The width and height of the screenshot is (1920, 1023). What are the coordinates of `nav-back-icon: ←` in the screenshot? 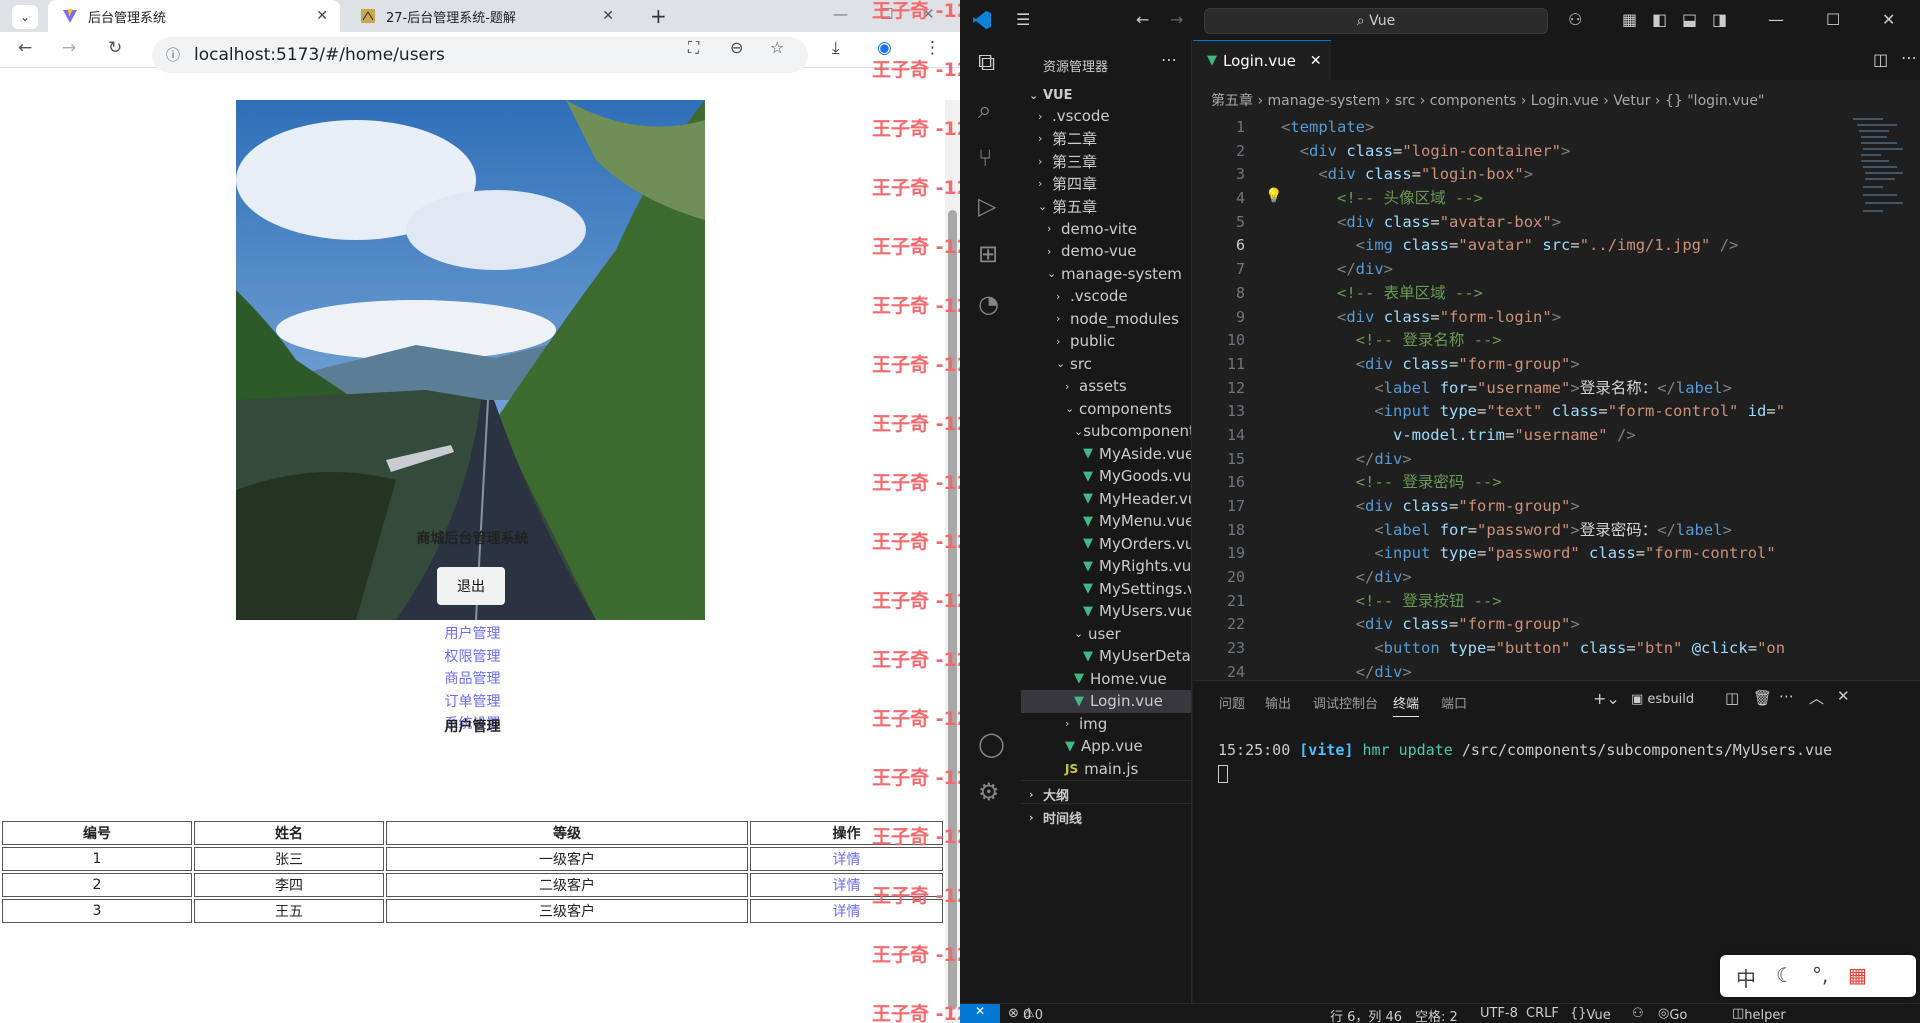 It's located at (1142, 19).